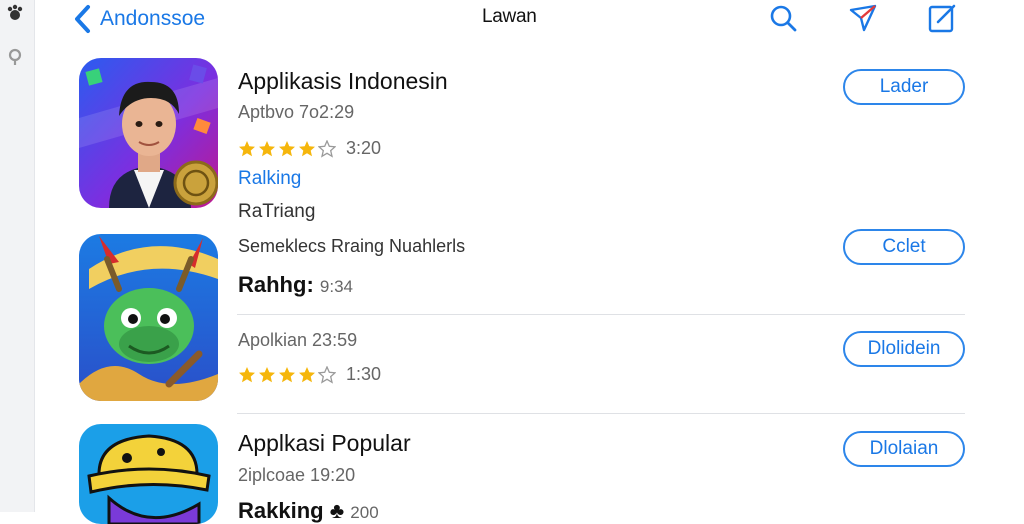  What do you see at coordinates (324, 443) in the screenshot?
I see `app-name: Applkasi Popular` at bounding box center [324, 443].